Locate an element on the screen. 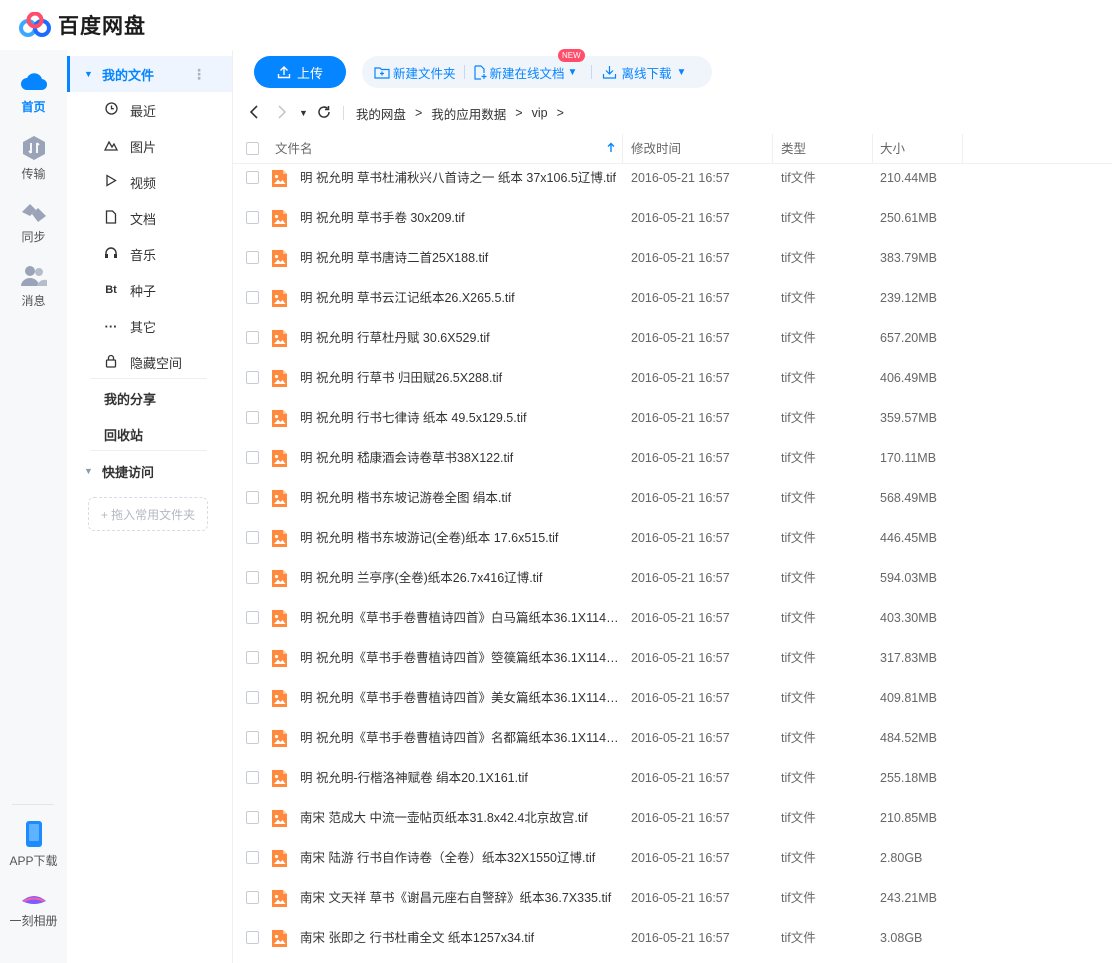 This screenshot has height=963, width=1112. nav-sync: 同步 is located at coordinates (33, 222).